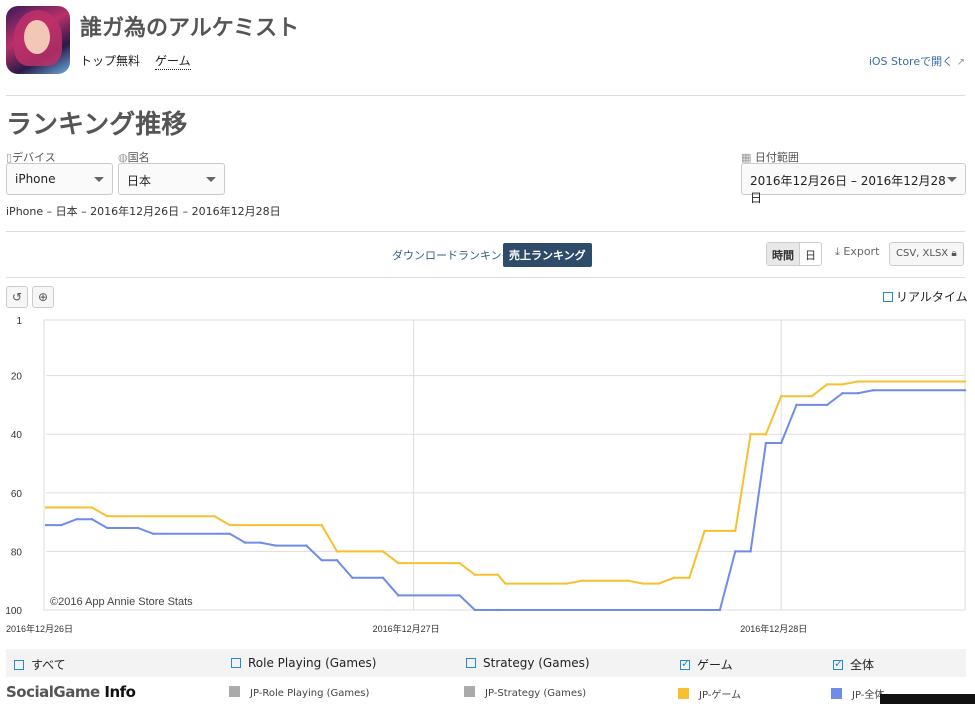 The width and height of the screenshot is (975, 704). I want to click on y-tick-label: 100, so click(13, 611).